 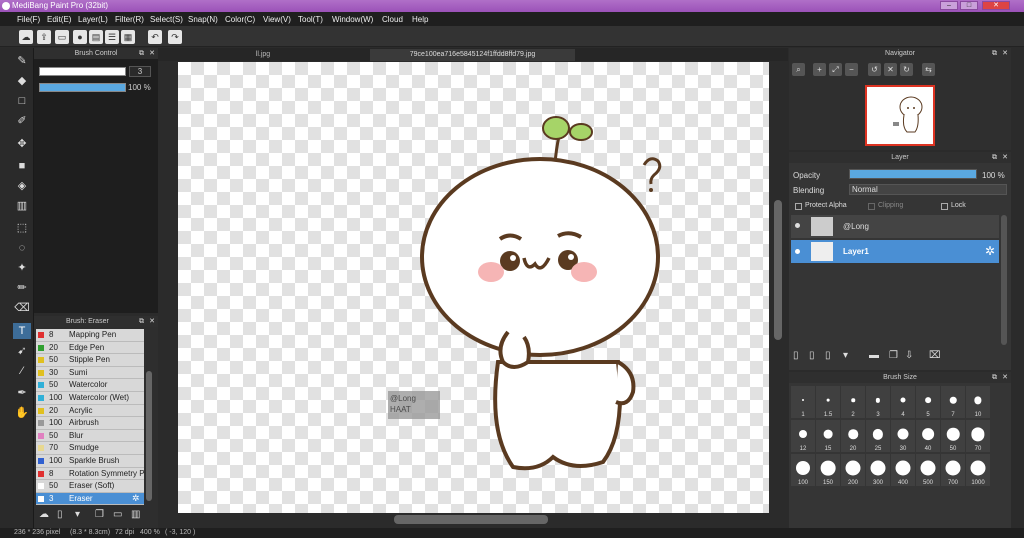 I want to click on chat-icon: ●, so click(x=80, y=37).